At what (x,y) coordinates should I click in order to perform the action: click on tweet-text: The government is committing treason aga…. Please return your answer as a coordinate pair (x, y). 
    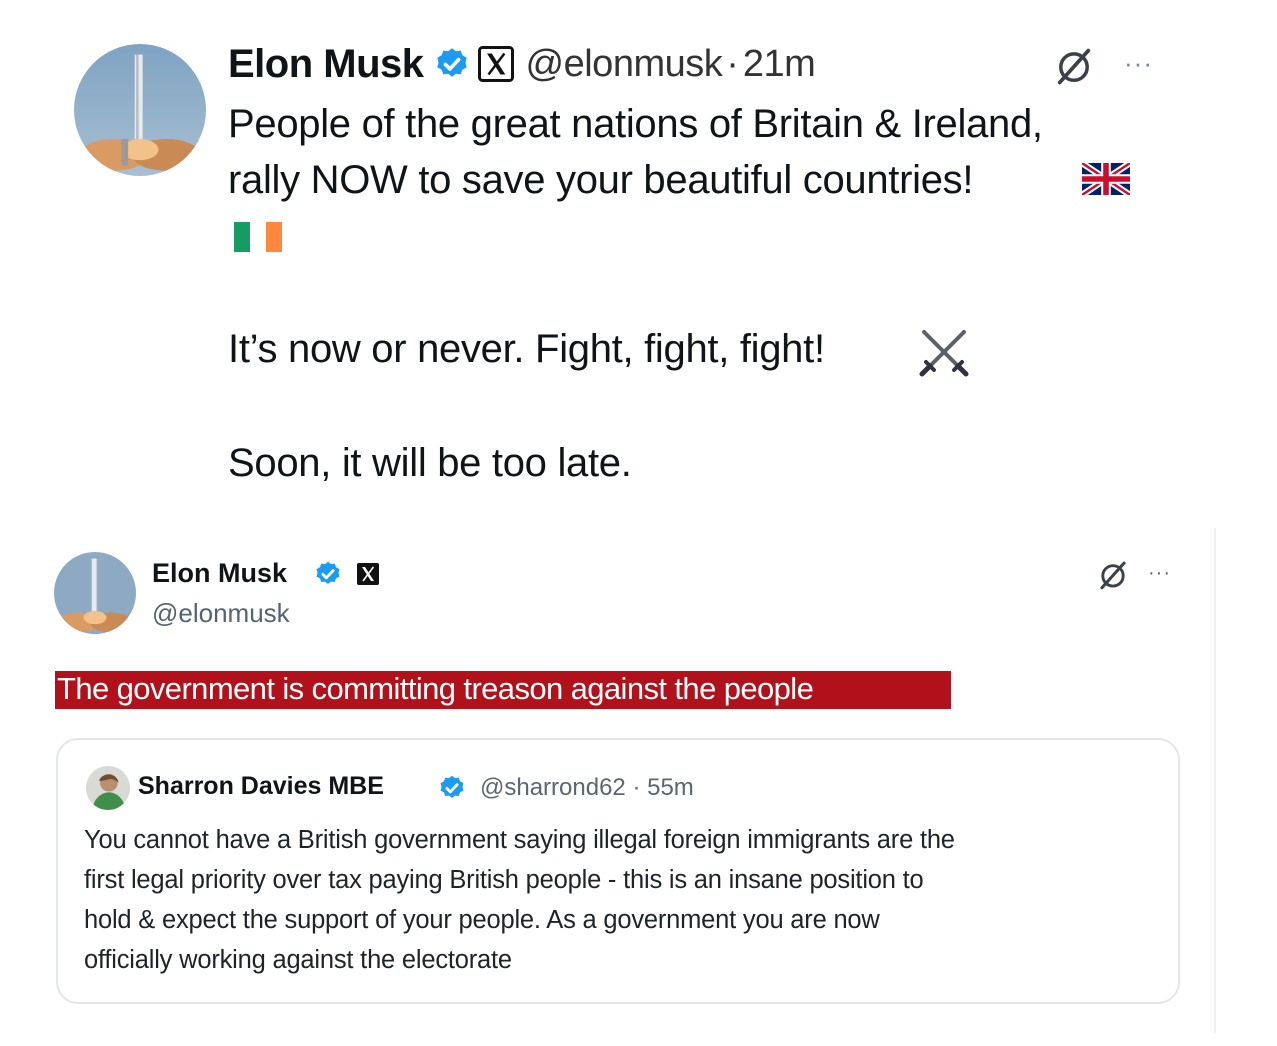
    Looking at the image, I should click on (435, 688).